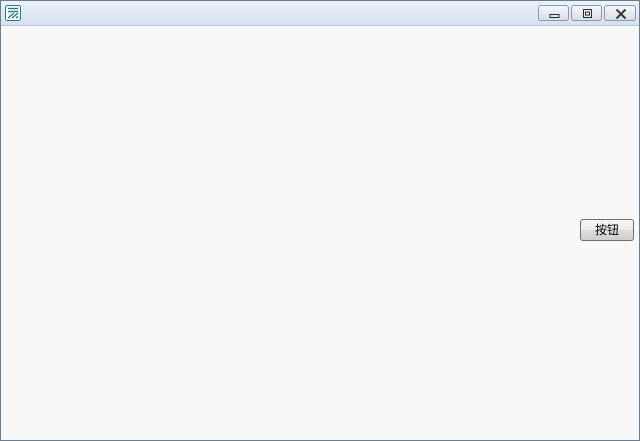 The image size is (640, 441). What do you see at coordinates (554, 16) in the screenshot?
I see `minimize-icon` at bounding box center [554, 16].